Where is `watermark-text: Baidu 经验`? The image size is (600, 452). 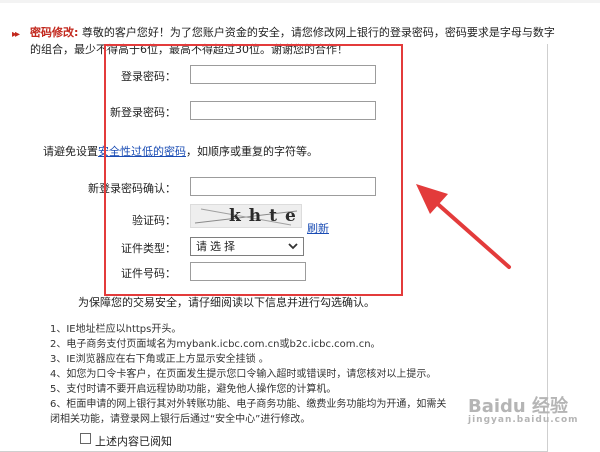 watermark-text: Baidu 经验 is located at coordinates (518, 406).